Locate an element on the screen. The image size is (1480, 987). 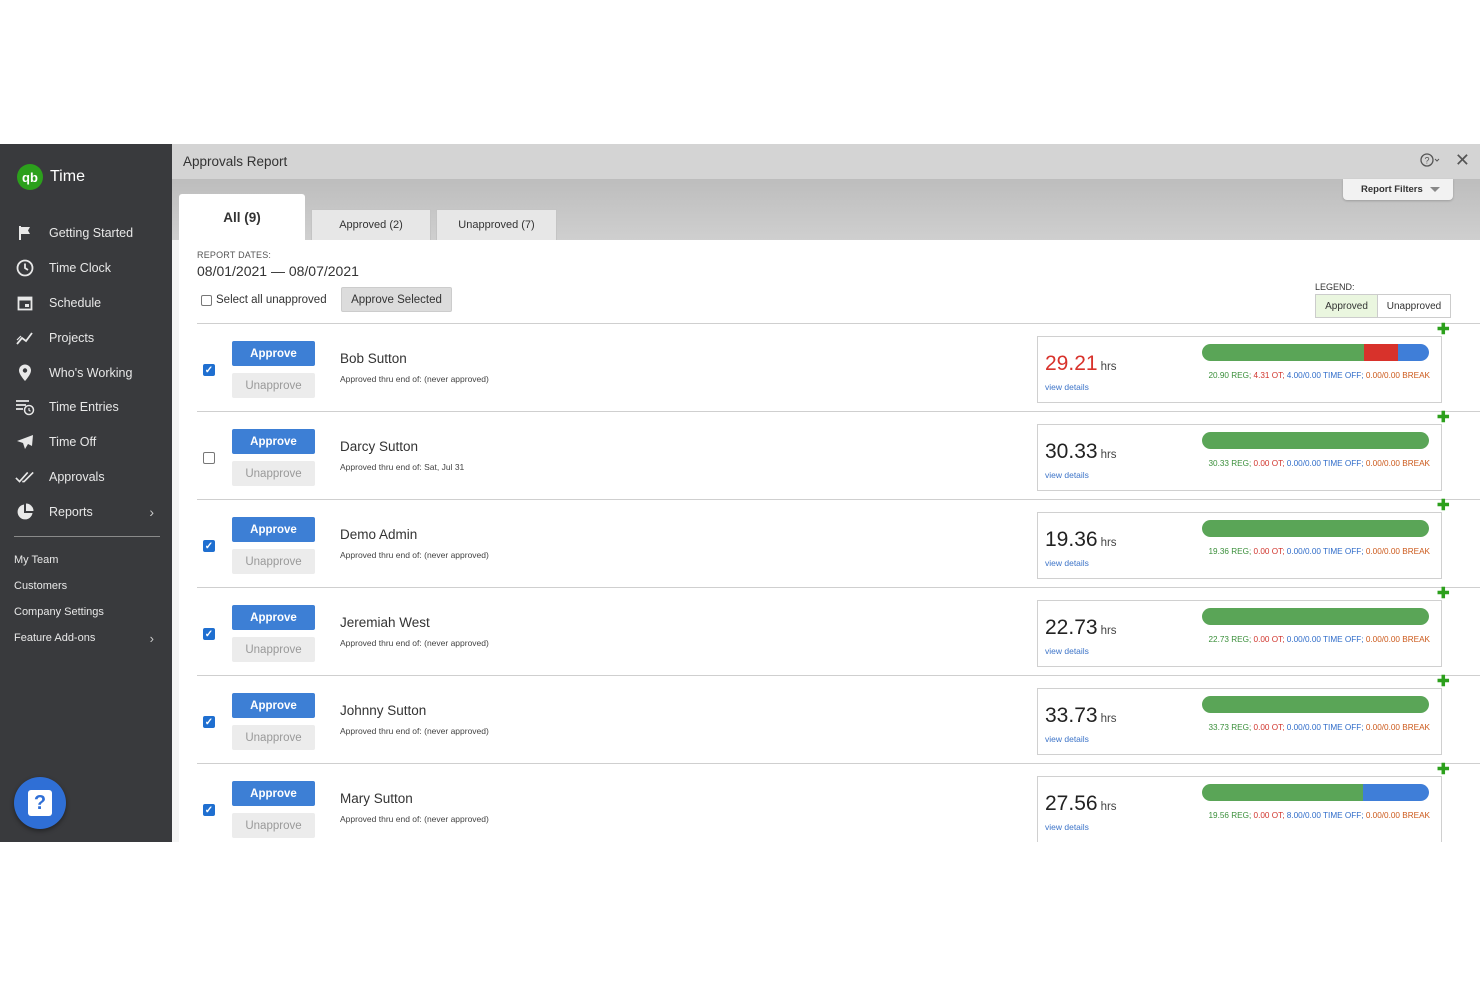
sidebar-item-projects: Projects is located at coordinates (86, 337).